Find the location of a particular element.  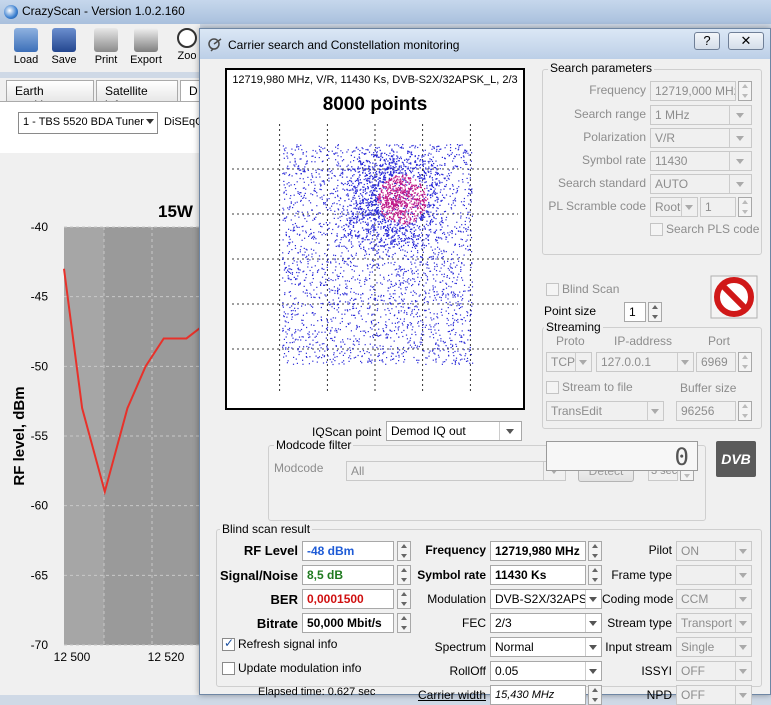

issyi-select: OFF is located at coordinates (714, 671).